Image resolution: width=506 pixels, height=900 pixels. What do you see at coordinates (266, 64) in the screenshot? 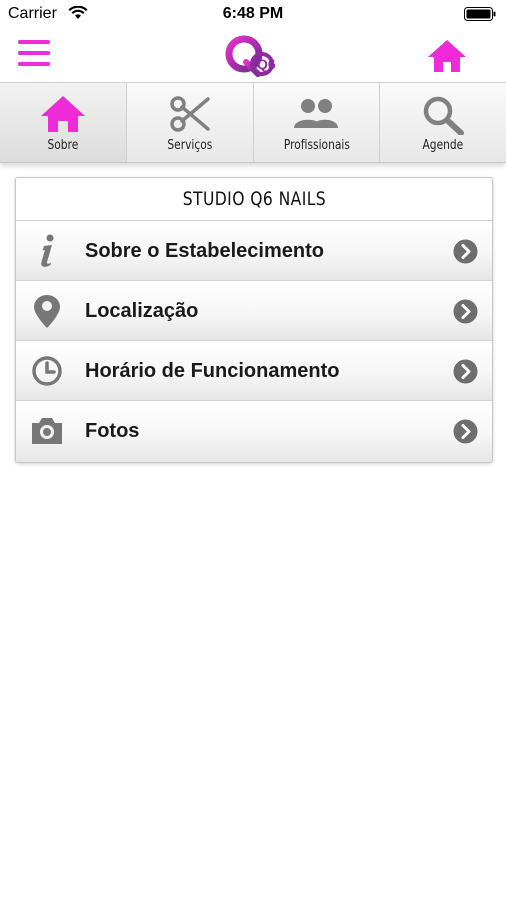
I see `logo-text: Q6` at bounding box center [266, 64].